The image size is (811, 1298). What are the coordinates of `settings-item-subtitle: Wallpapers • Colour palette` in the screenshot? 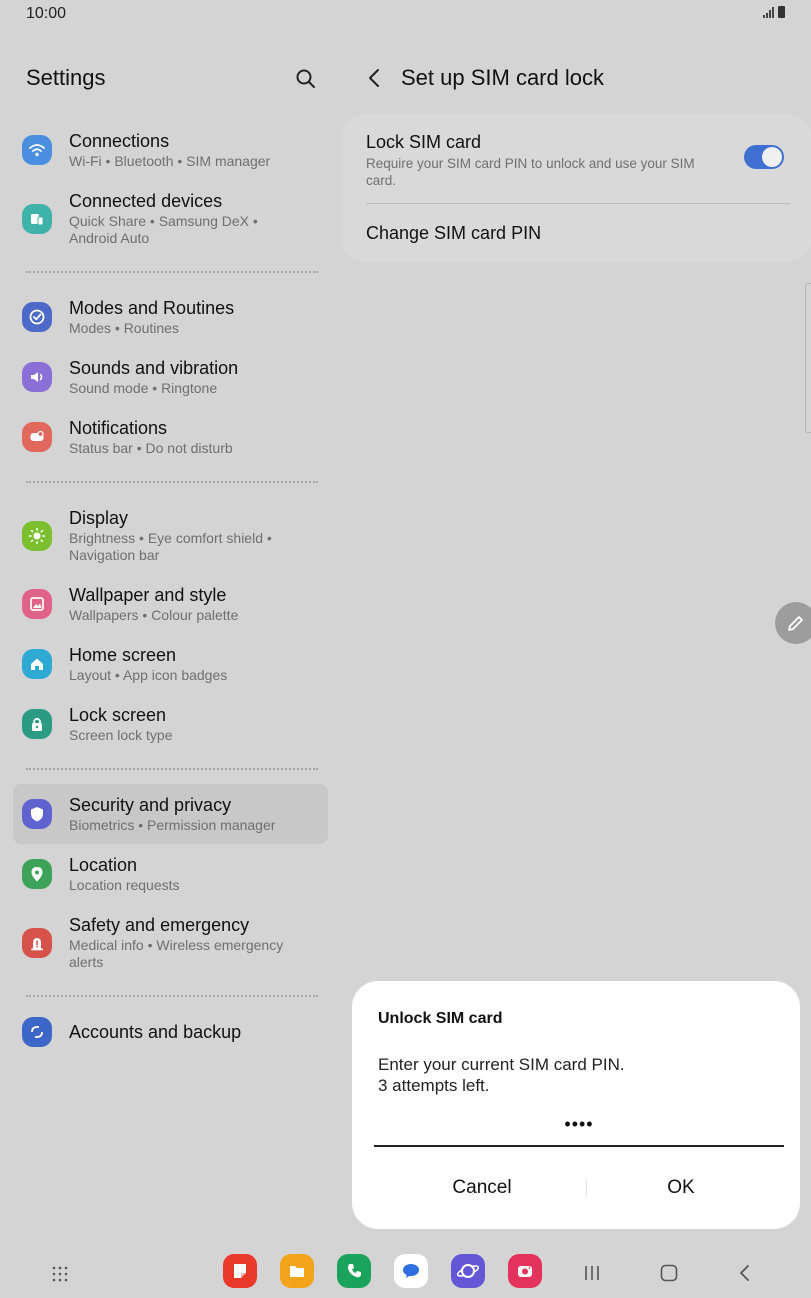 It's located at (154, 615).